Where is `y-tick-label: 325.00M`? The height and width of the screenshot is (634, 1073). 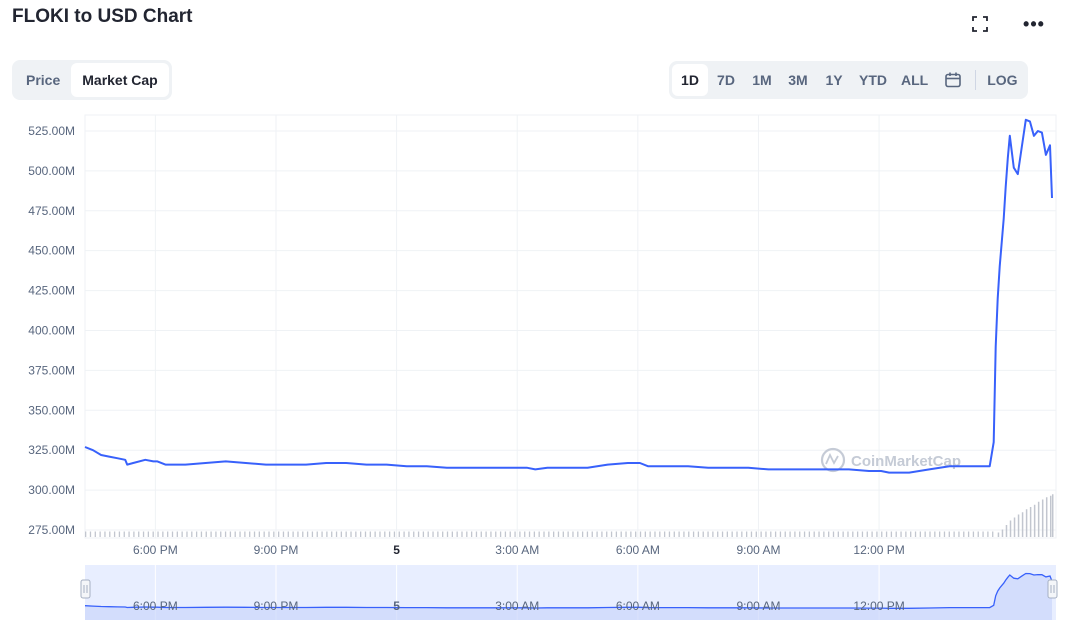
y-tick-label: 325.00M is located at coordinates (51, 450).